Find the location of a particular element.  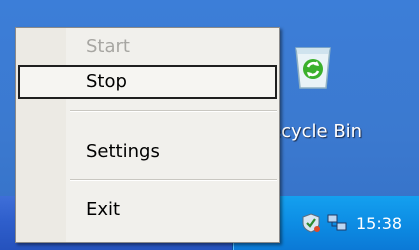

menu-item-exit: Exit is located at coordinates (147, 210).